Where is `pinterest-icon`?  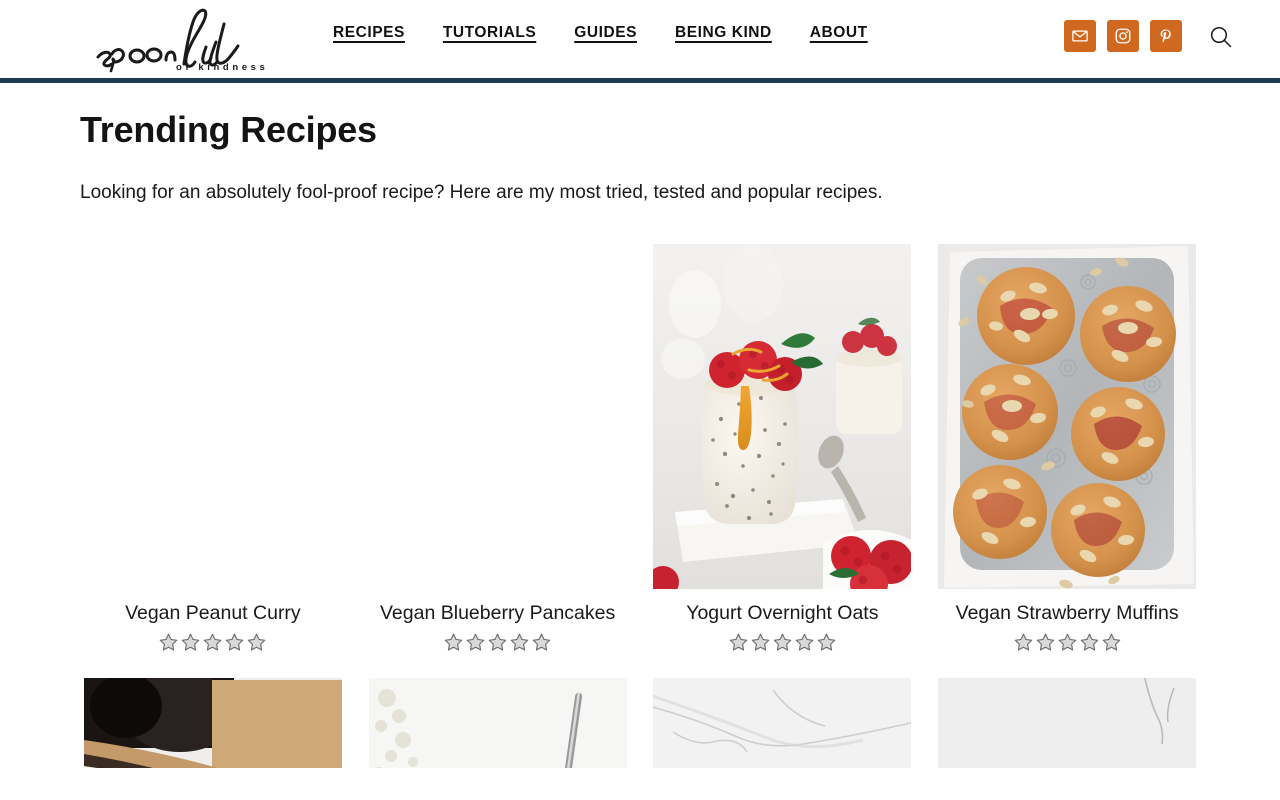
pinterest-icon is located at coordinates (1165, 36).